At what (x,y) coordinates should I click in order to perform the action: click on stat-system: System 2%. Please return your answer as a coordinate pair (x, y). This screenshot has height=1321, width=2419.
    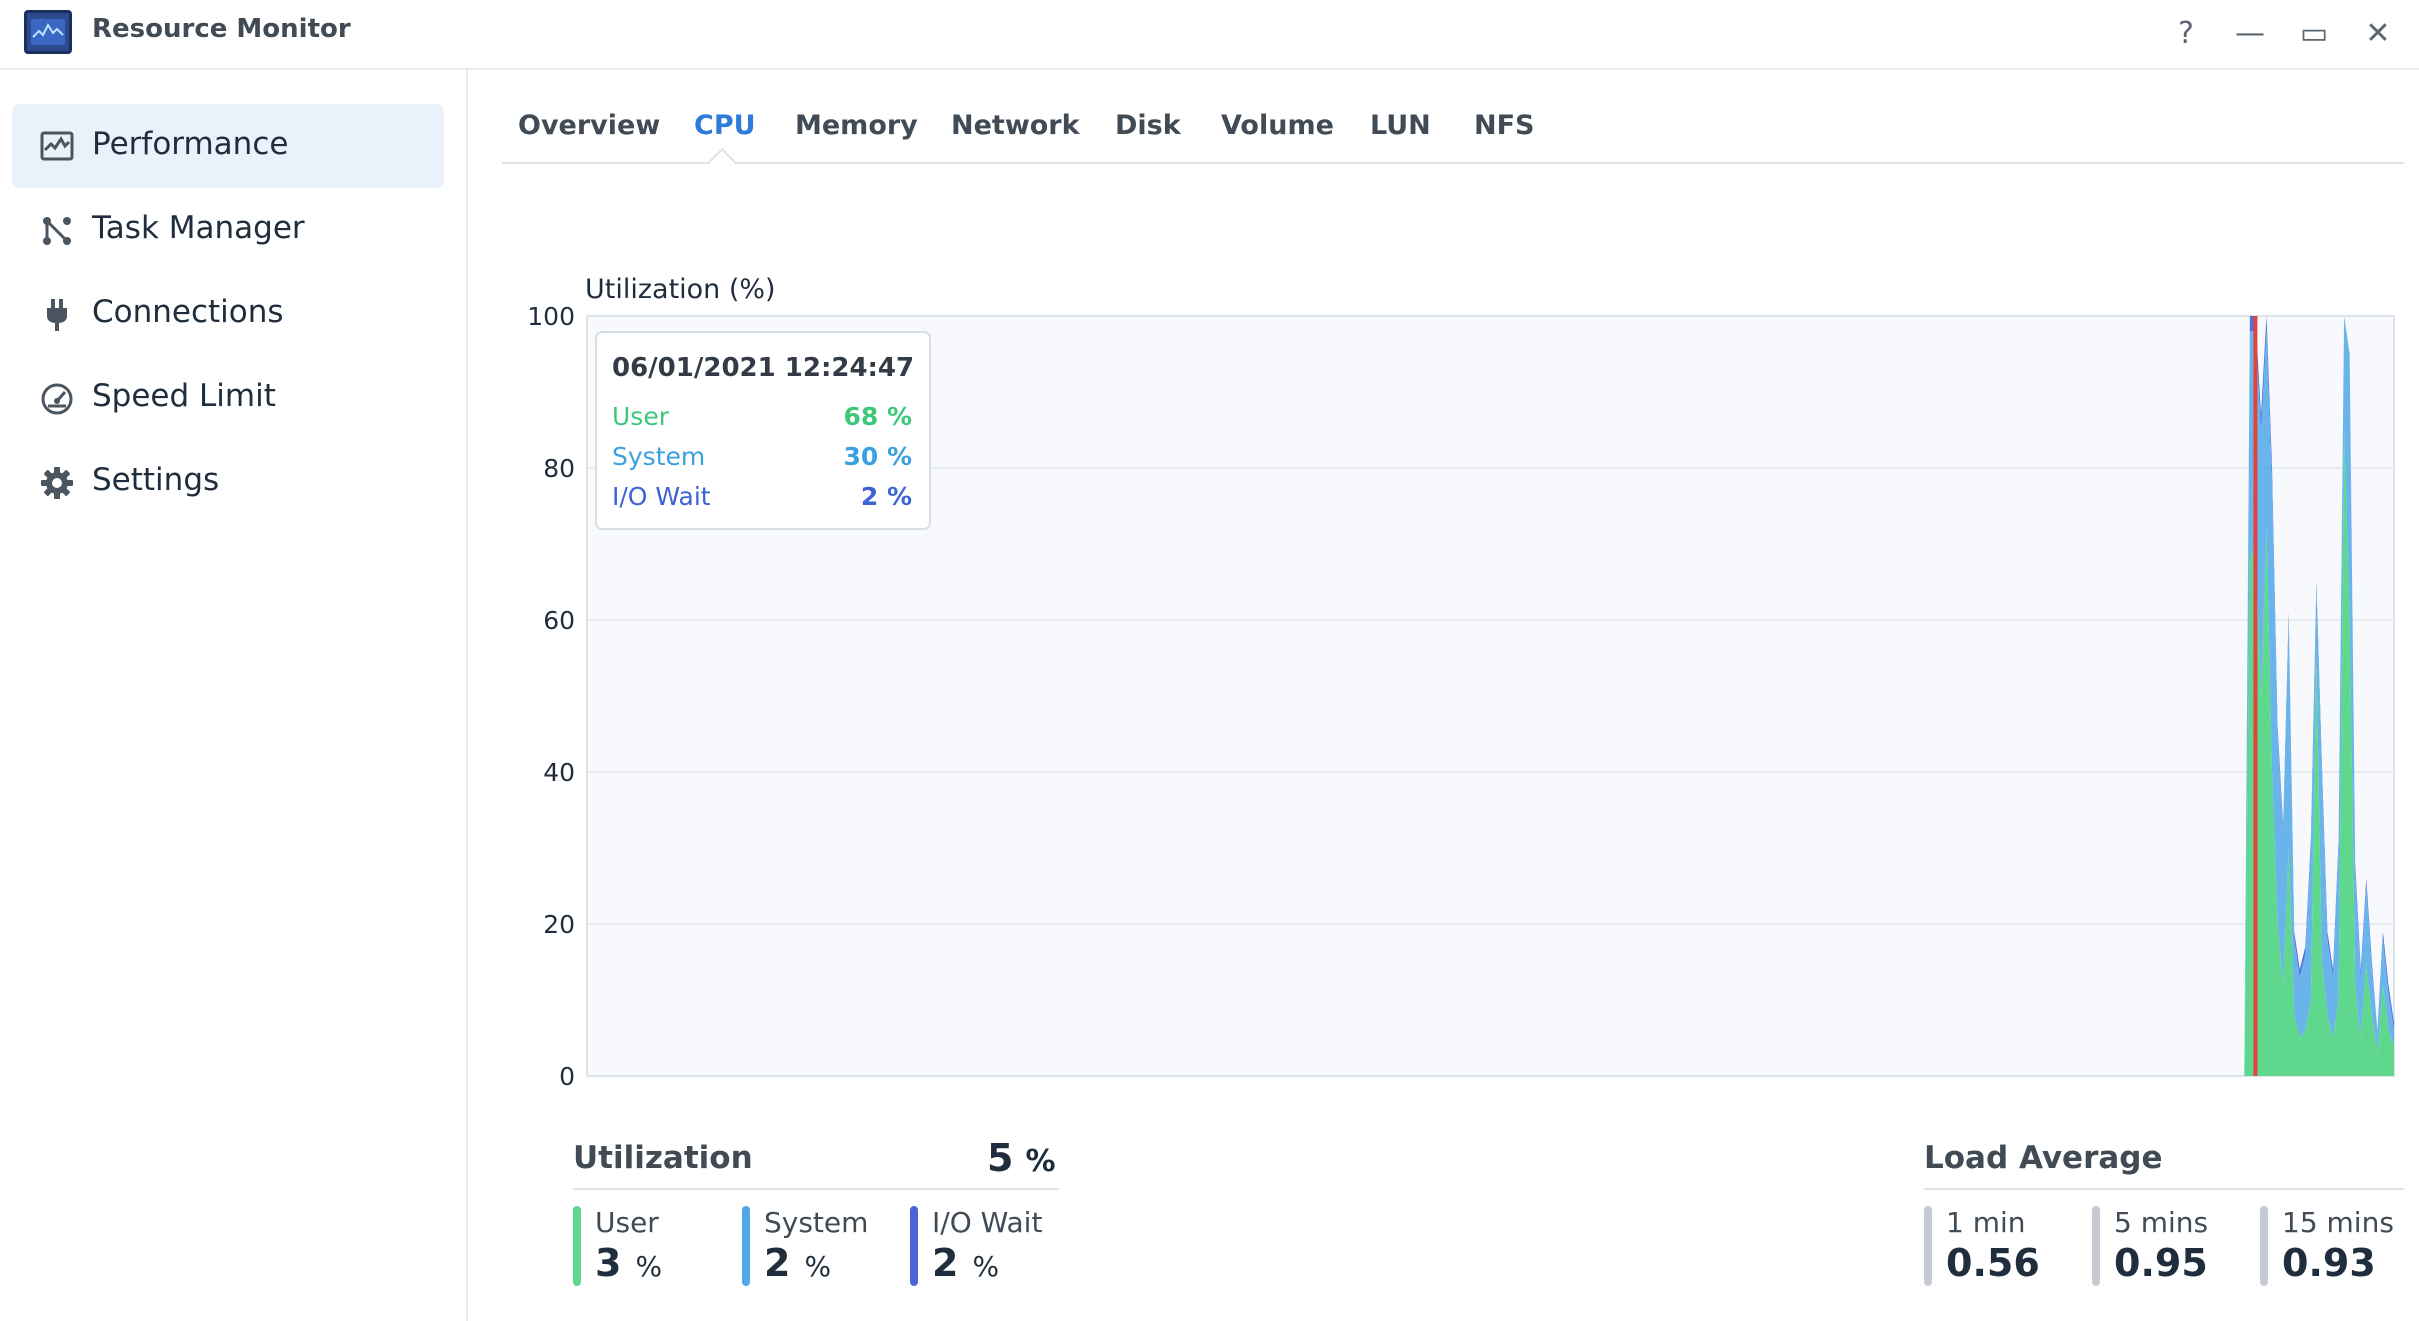
    Looking at the image, I should click on (805, 1246).